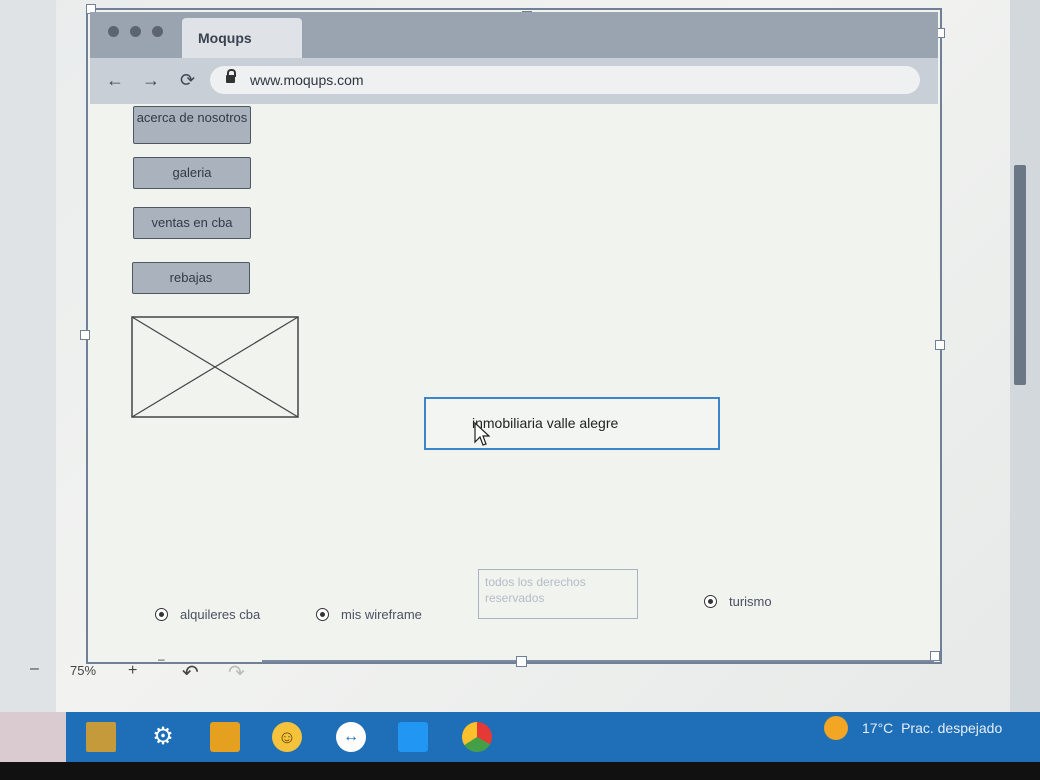 The image size is (1040, 780). What do you see at coordinates (381, 614) in the screenshot?
I see `radio-label: mis wireframe` at bounding box center [381, 614].